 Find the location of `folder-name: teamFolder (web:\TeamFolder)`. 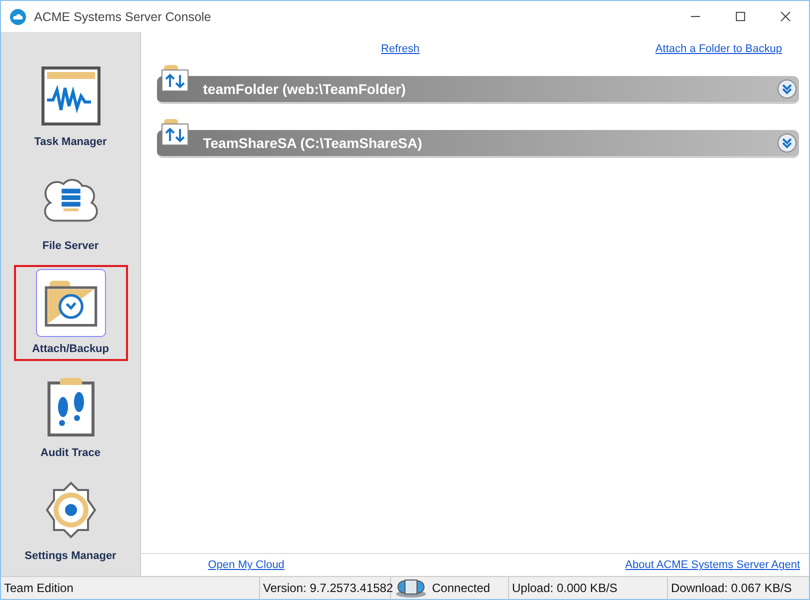

folder-name: teamFolder (web:\TeamFolder) is located at coordinates (304, 89).